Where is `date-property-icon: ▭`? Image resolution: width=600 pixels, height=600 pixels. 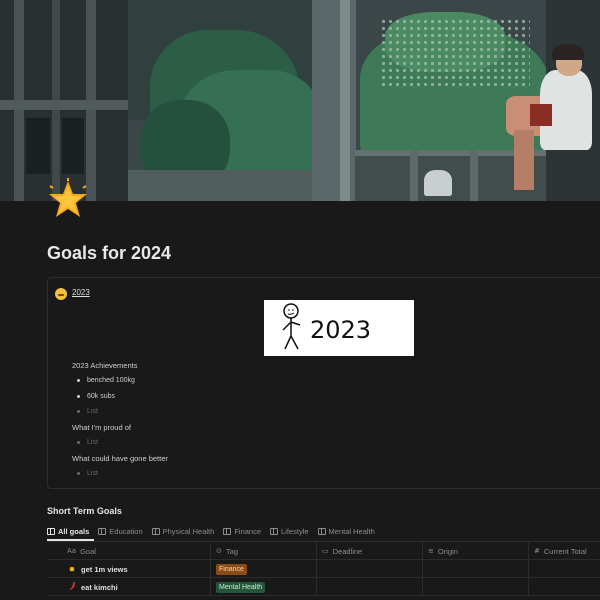 date-property-icon: ▭ is located at coordinates (325, 551).